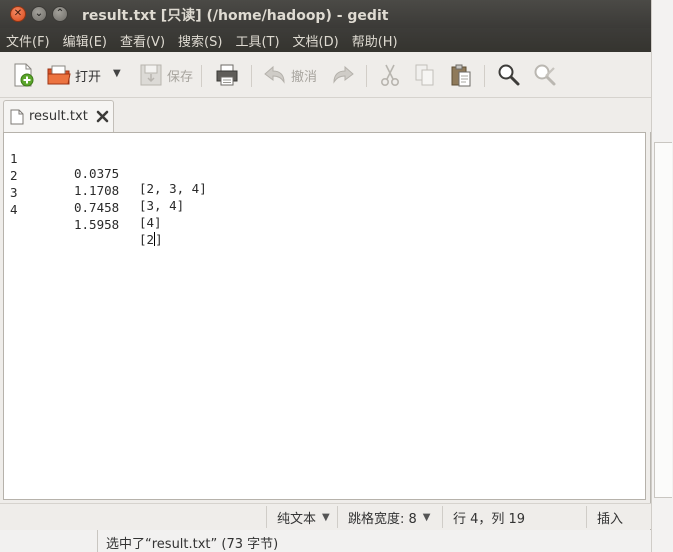 The image size is (673, 552). Describe the element at coordinates (325, 115) in the screenshot. I see `tab-bar: result.txt` at that location.